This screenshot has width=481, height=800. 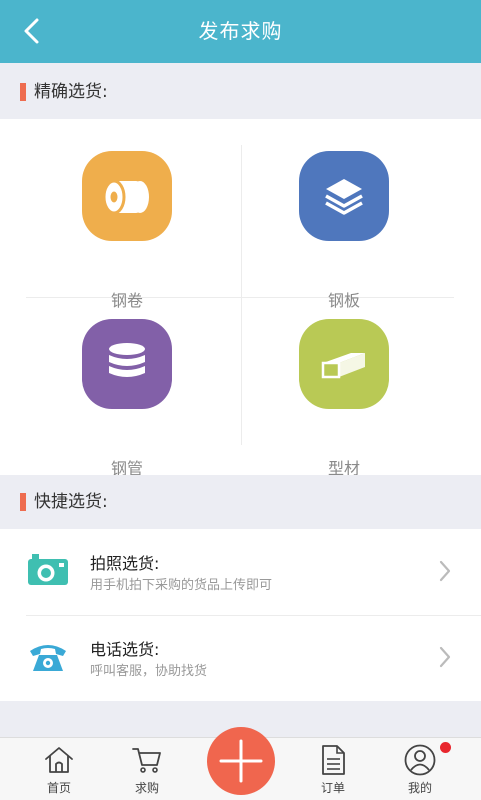 I want to click on list-item-subtitle: 呼叫客服，协助找货, so click(x=149, y=671).